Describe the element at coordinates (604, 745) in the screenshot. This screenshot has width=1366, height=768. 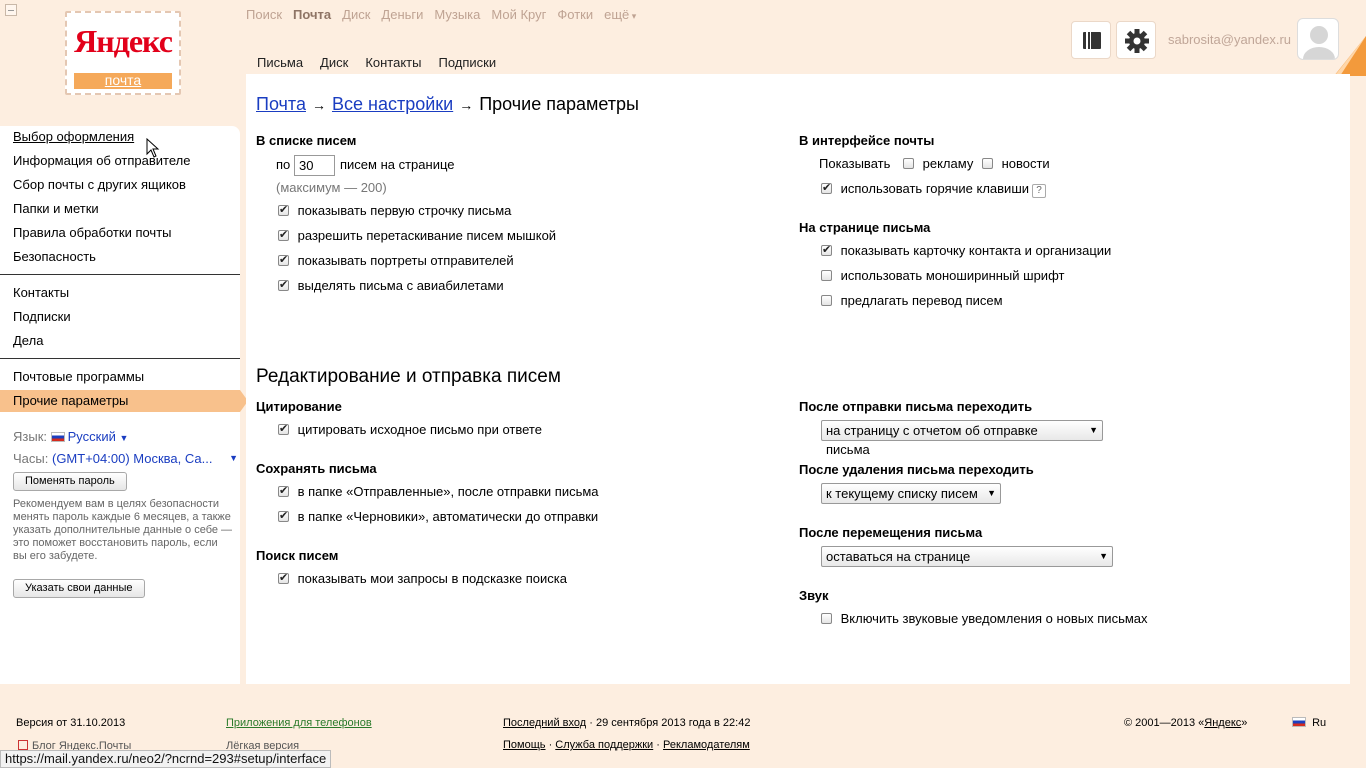
I see `footer-support-link: Служба поддержки` at that location.